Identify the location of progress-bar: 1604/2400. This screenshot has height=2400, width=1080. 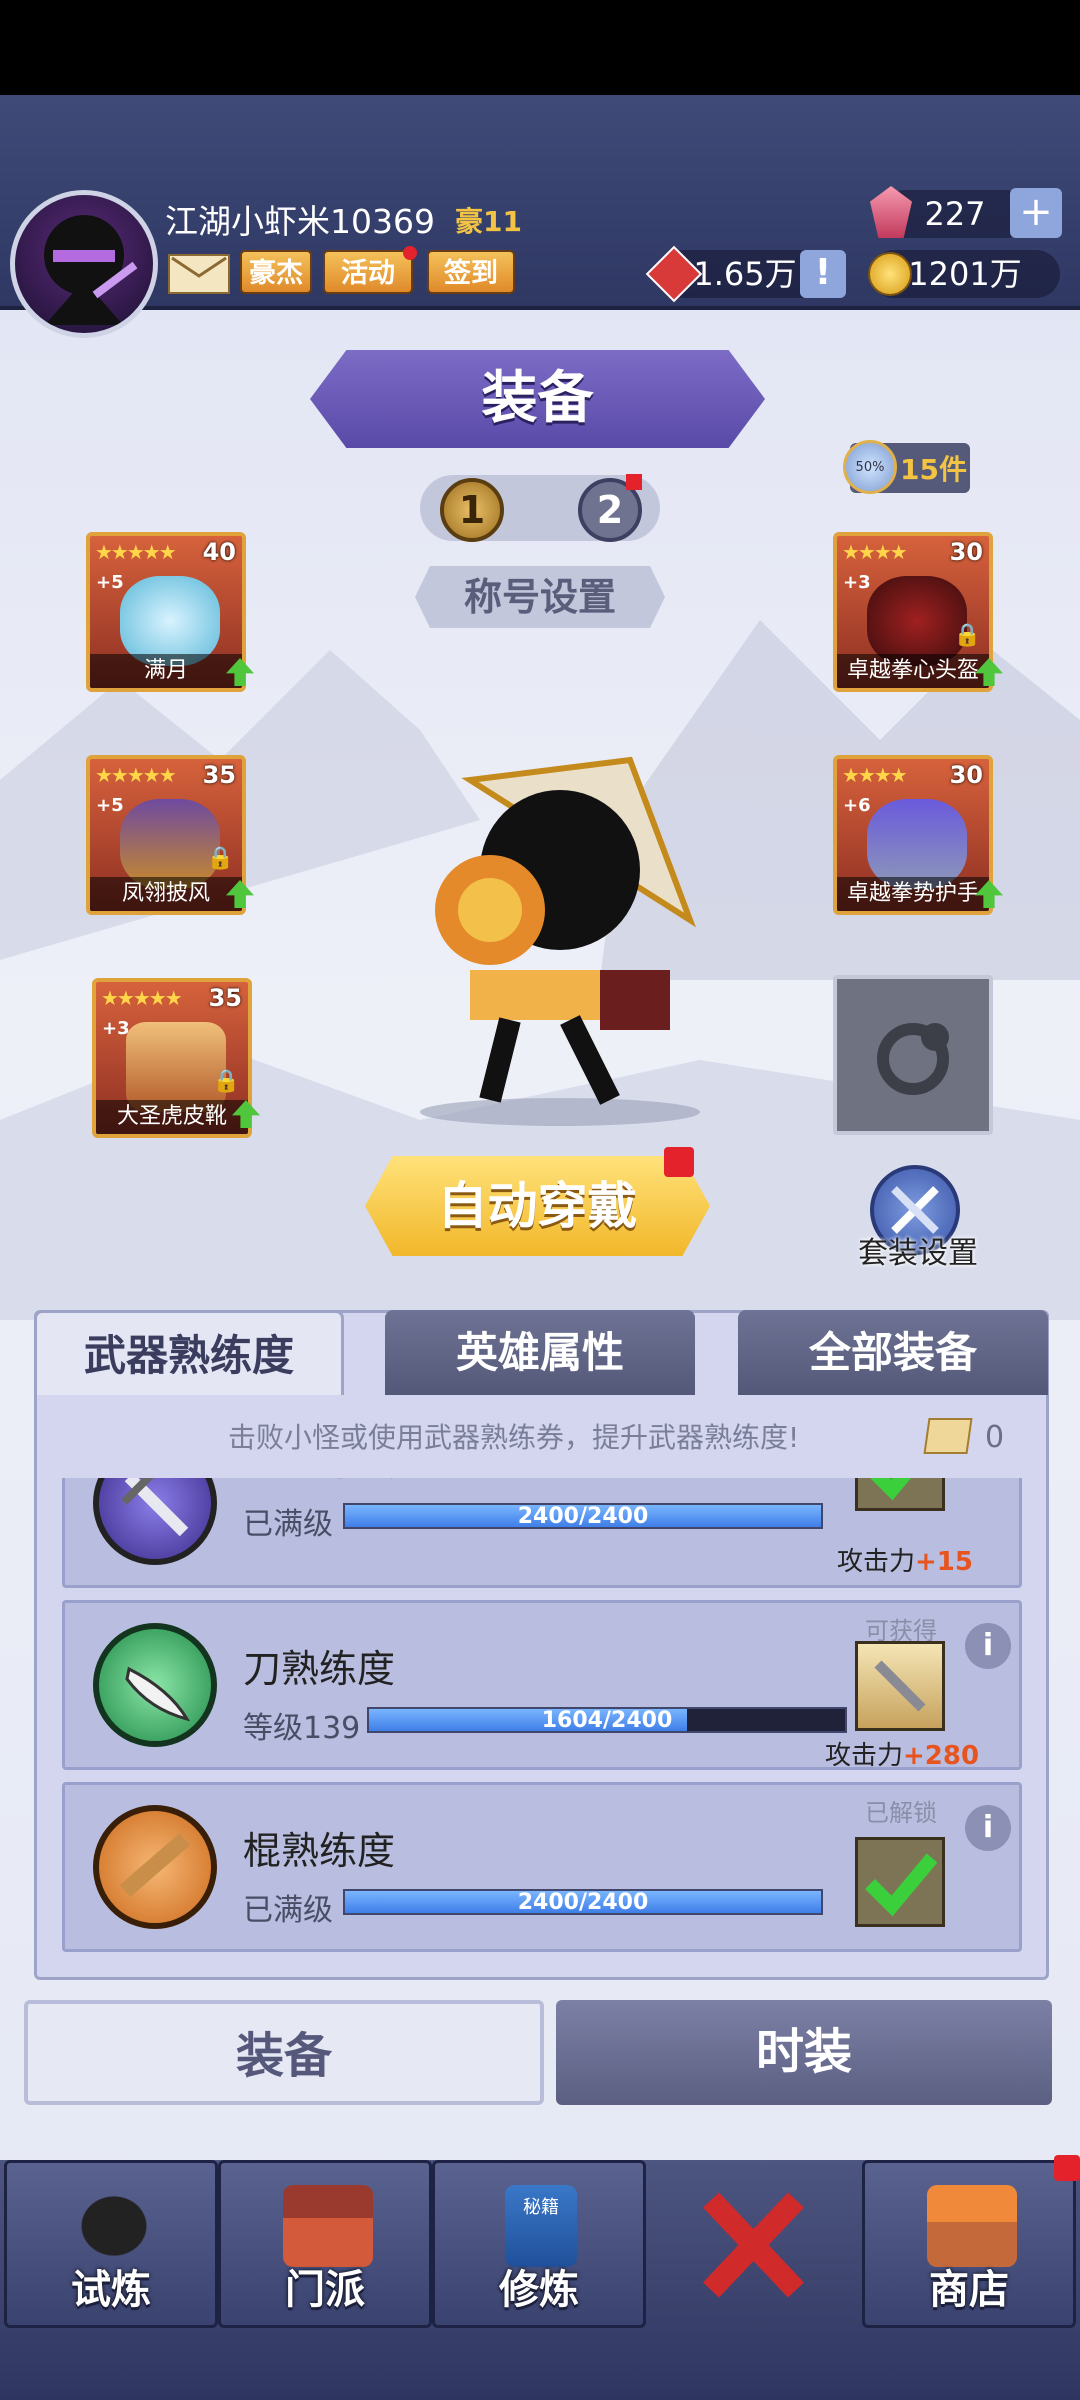
(607, 1720).